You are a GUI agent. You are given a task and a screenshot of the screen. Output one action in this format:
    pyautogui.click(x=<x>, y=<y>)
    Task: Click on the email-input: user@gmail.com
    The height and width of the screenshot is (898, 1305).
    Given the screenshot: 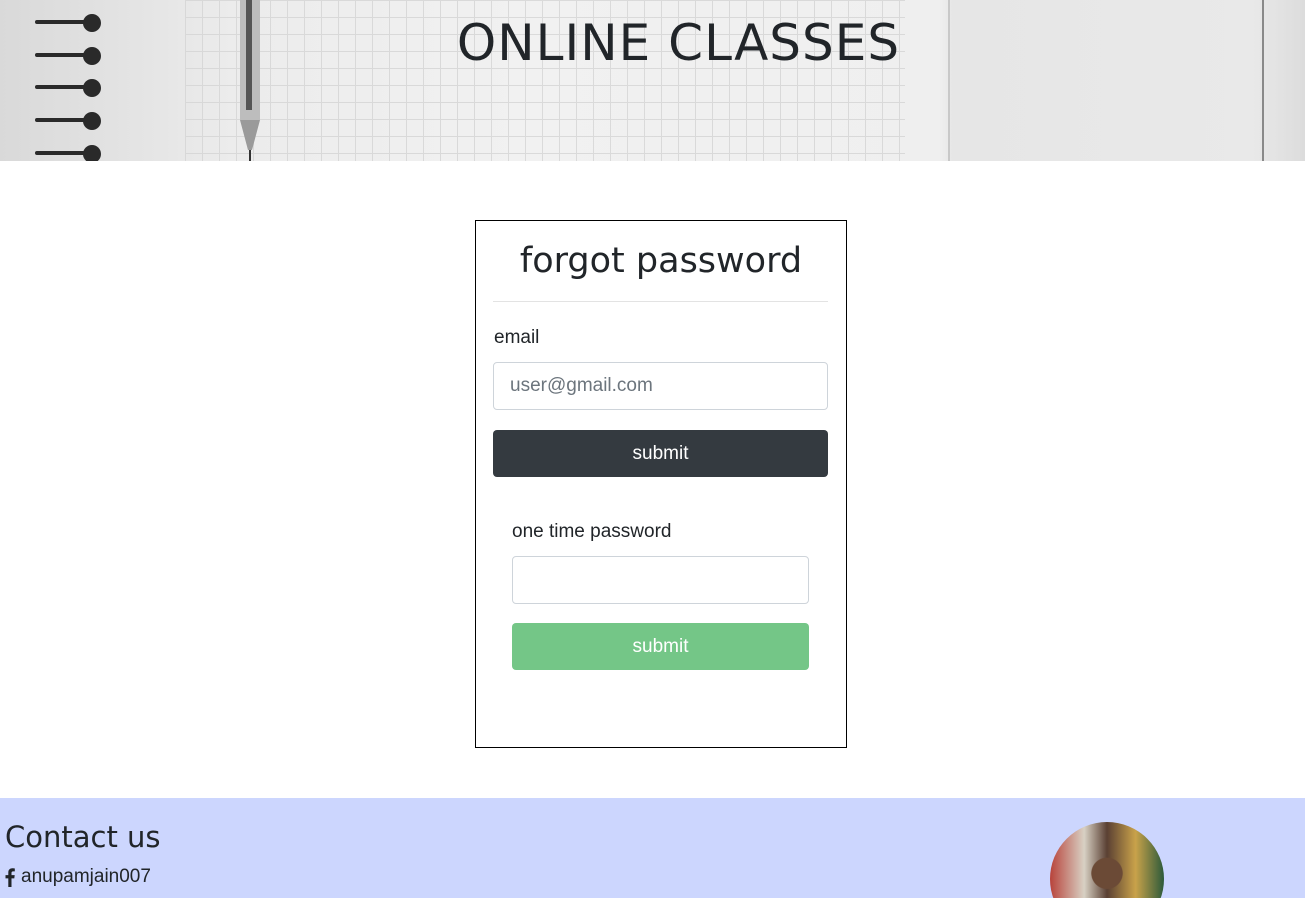 What is the action you would take?
    pyautogui.click(x=660, y=386)
    